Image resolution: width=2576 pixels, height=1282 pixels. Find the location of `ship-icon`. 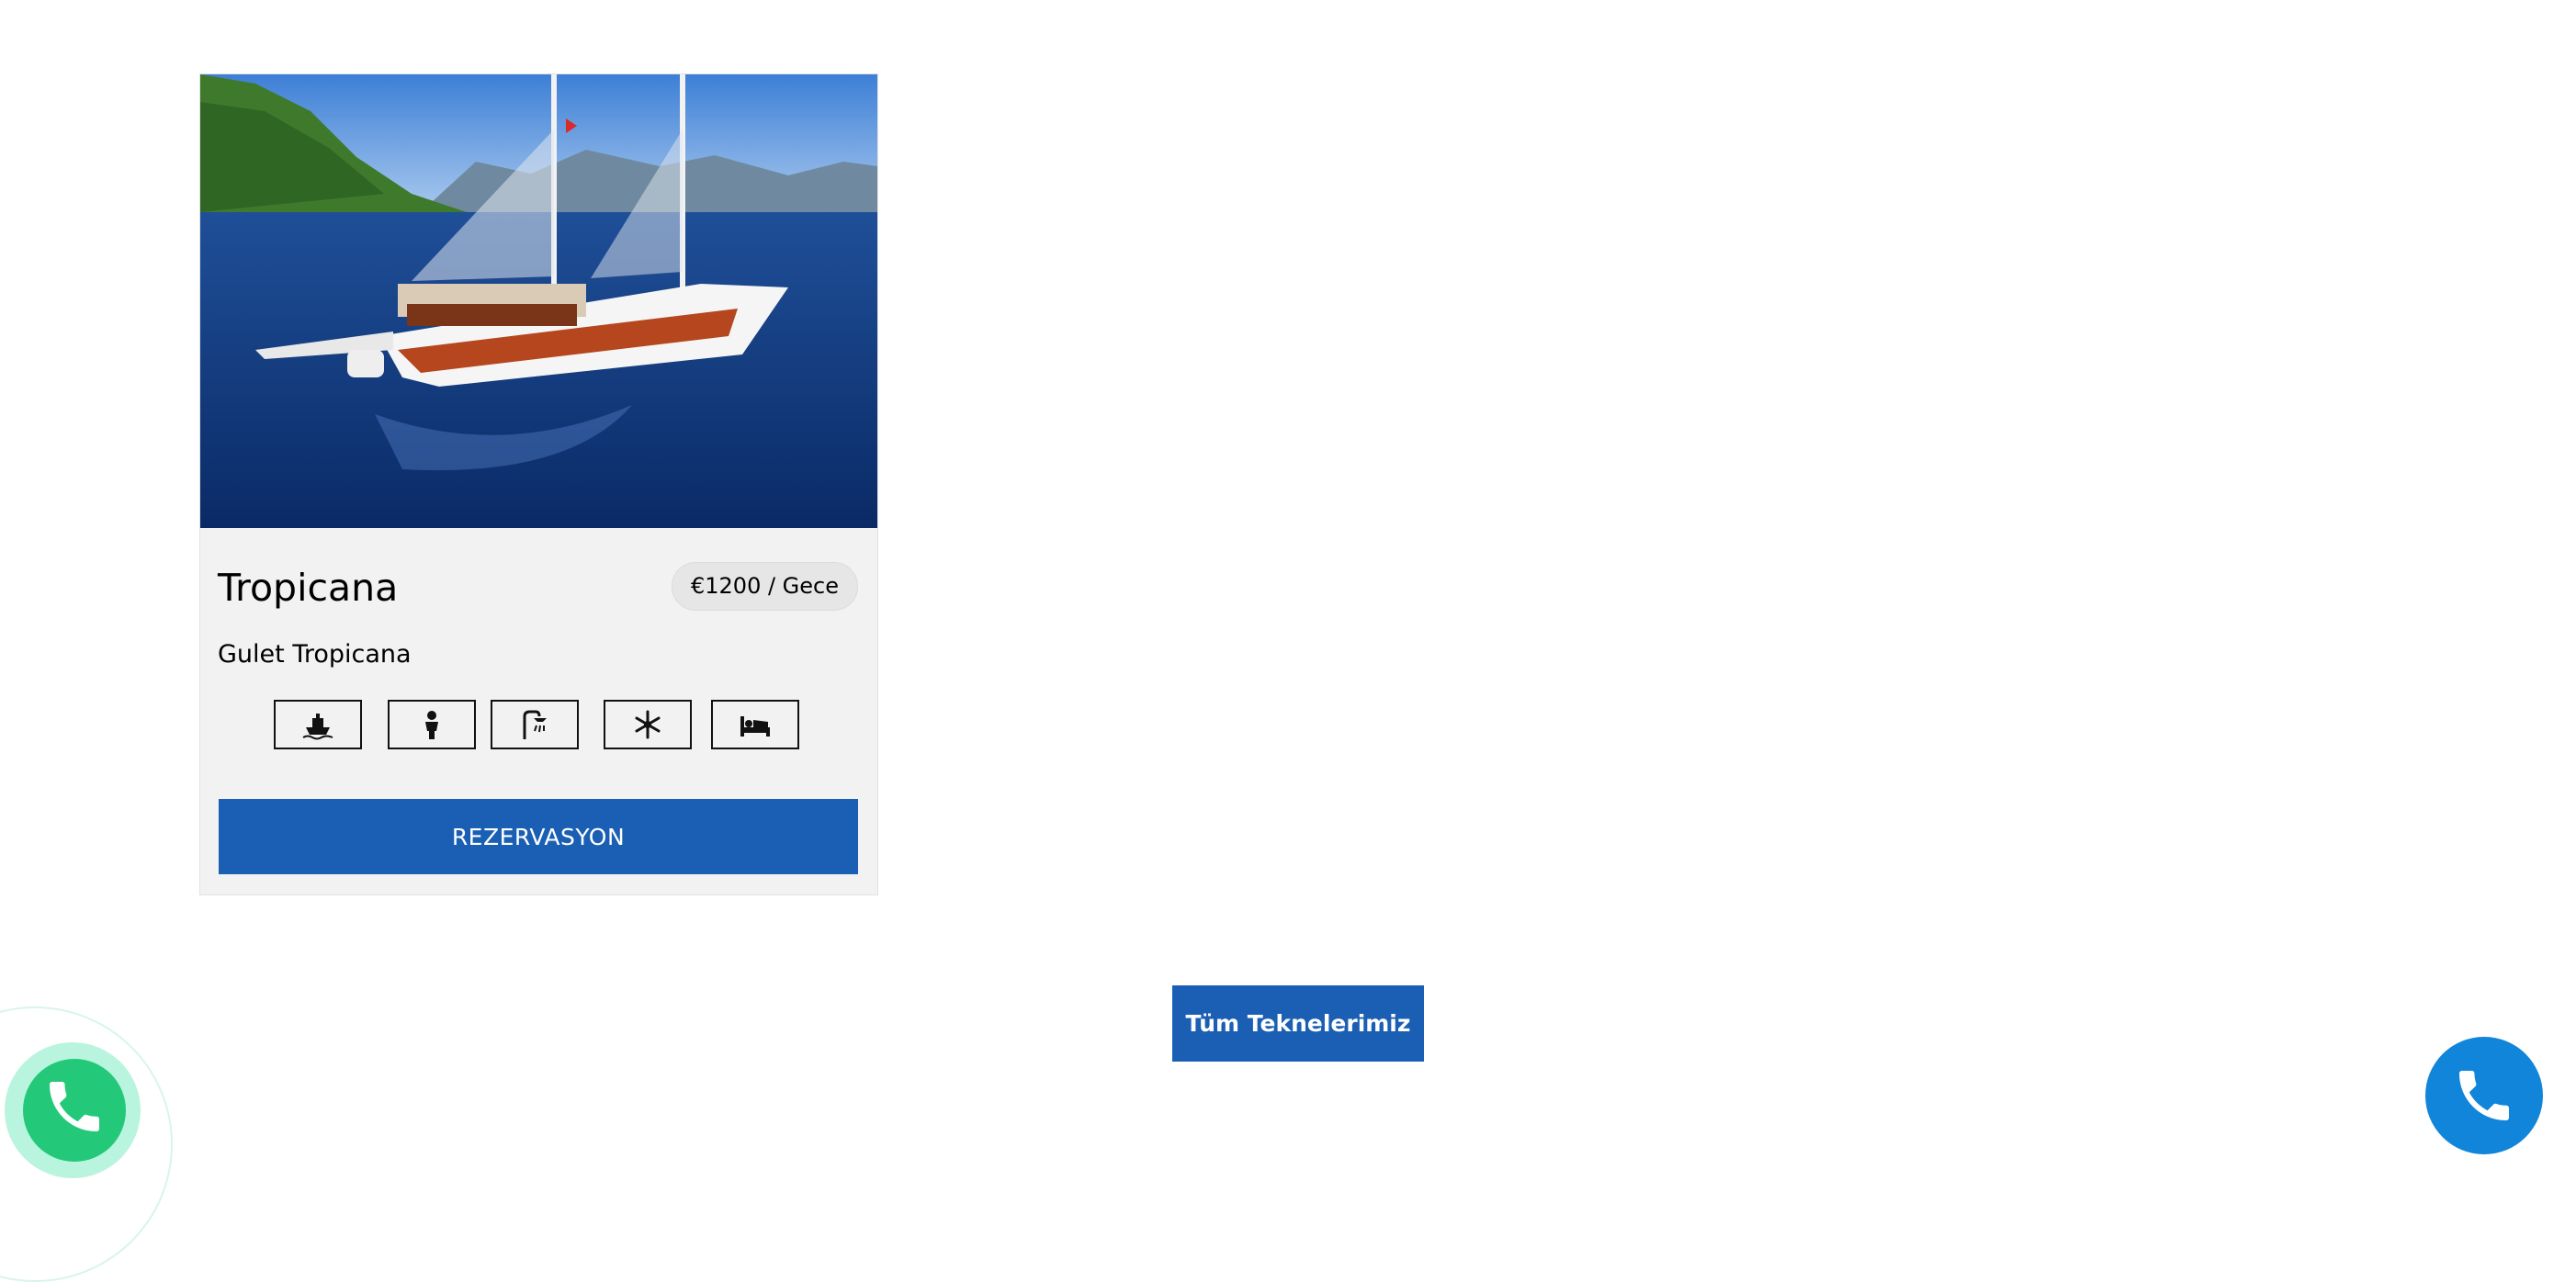

ship-icon is located at coordinates (318, 725).